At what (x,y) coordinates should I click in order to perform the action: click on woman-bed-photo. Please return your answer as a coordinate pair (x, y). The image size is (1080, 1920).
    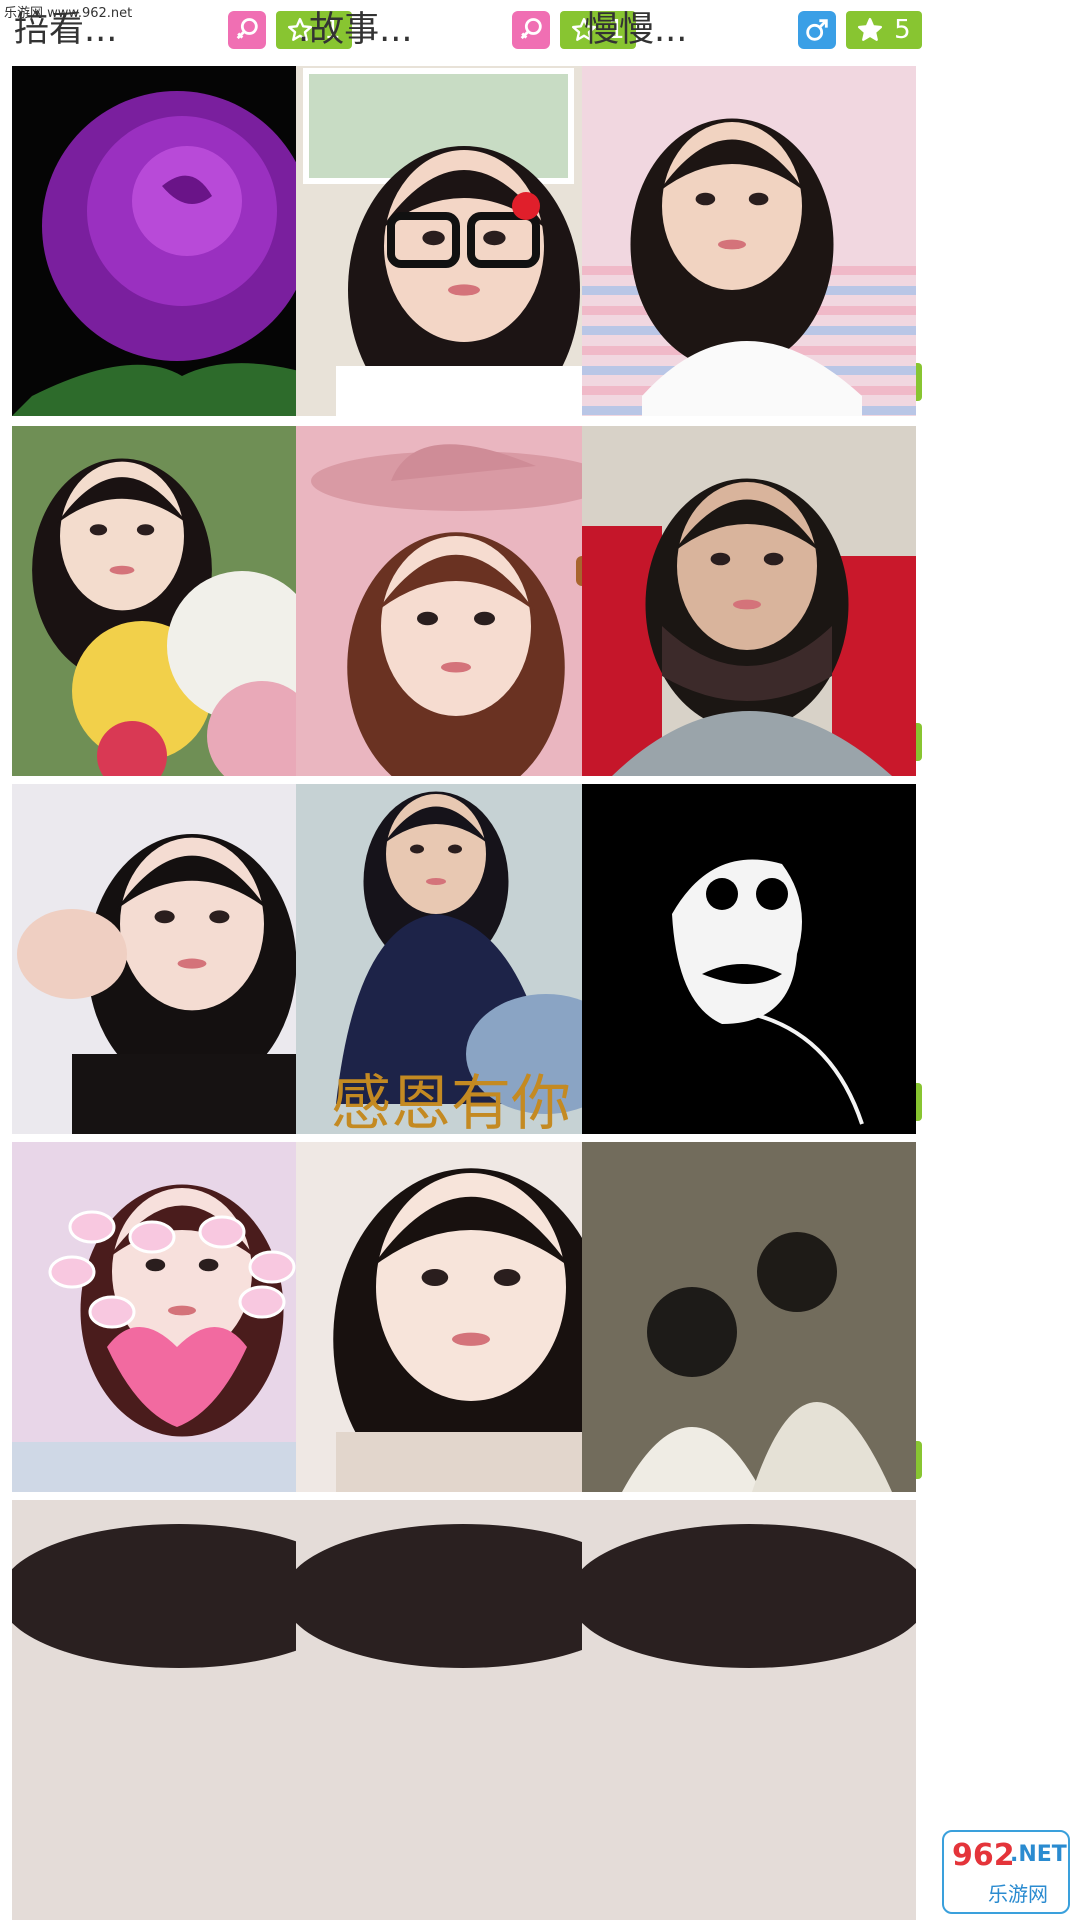
    Looking at the image, I should click on (749, 241).